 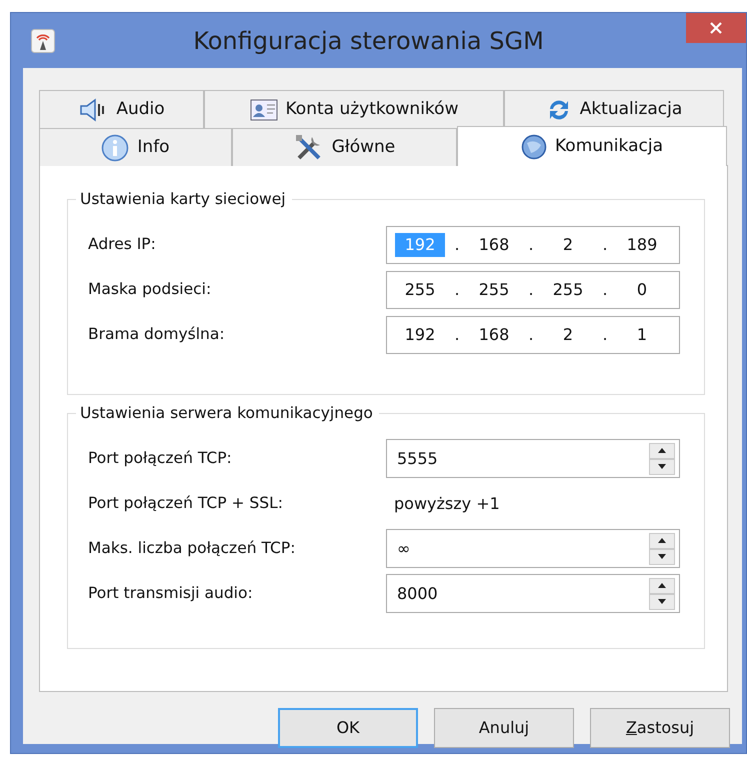 What do you see at coordinates (122, 244) in the screenshot?
I see `field-label: Adres IP:` at bounding box center [122, 244].